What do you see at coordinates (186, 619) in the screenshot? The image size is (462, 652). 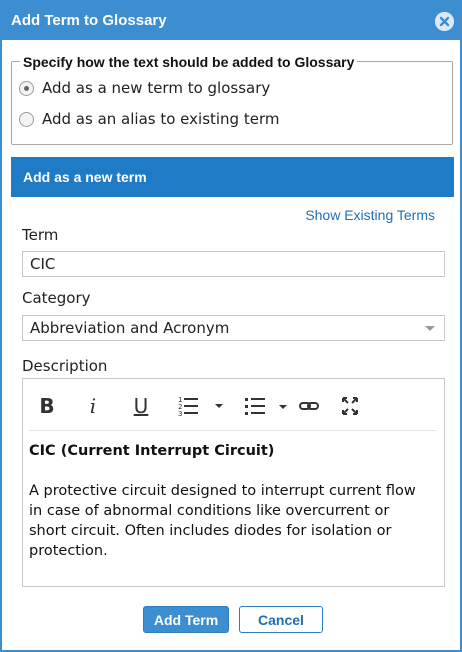 I see `add-term-button: Add Term` at bounding box center [186, 619].